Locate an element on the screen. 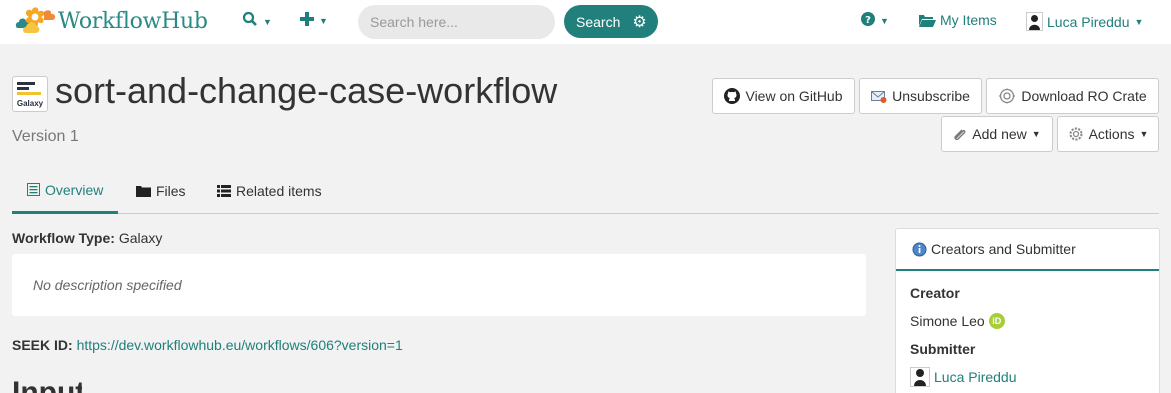  creators-panel-heading: Creators and Submitter is located at coordinates (1027, 250).